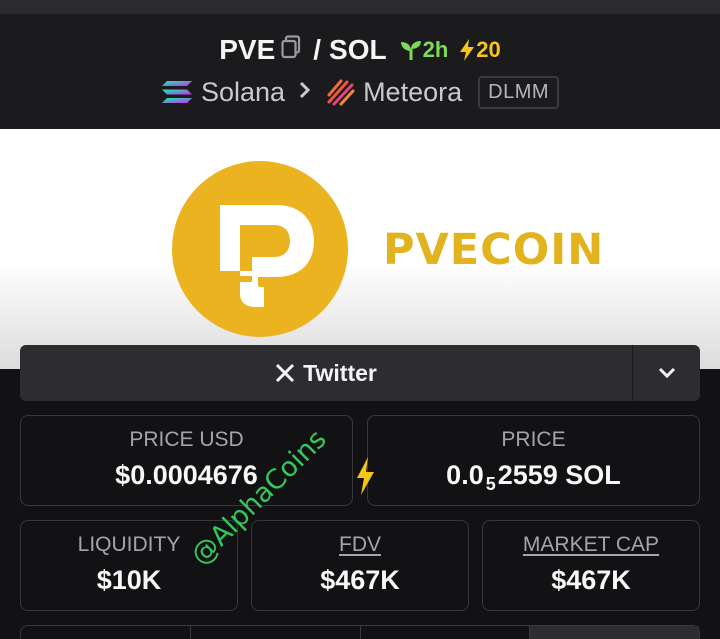  Describe the element at coordinates (176, 92) in the screenshot. I see `solana-icon` at that location.